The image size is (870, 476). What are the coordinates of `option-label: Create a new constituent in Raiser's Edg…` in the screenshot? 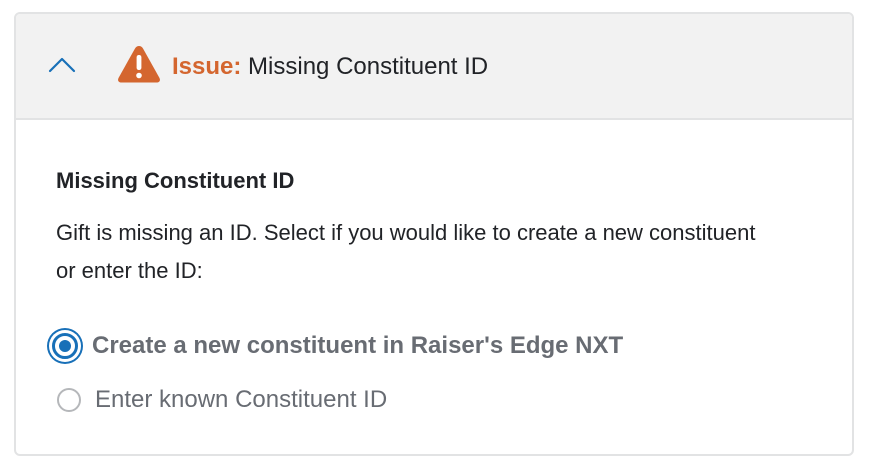 It's located at (357, 346).